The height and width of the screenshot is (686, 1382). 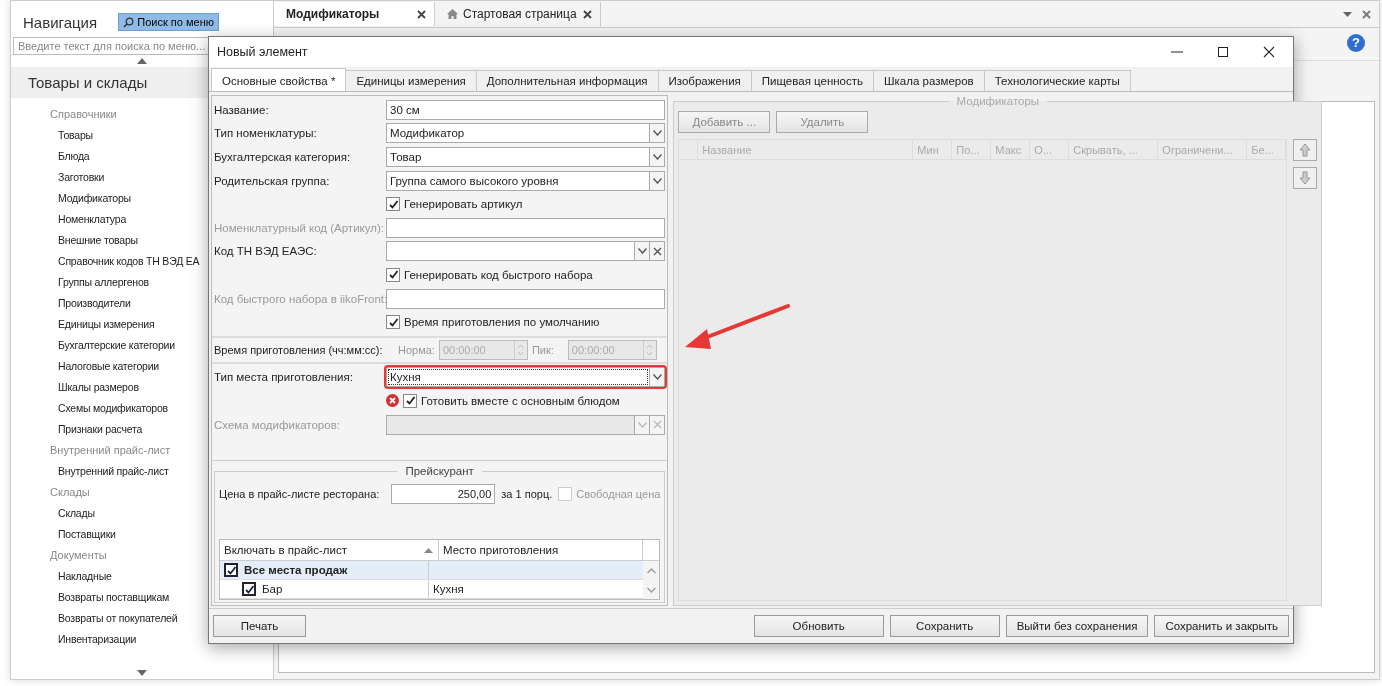 What do you see at coordinates (85, 576) in the screenshot?
I see `menu-item: Накладные` at bounding box center [85, 576].